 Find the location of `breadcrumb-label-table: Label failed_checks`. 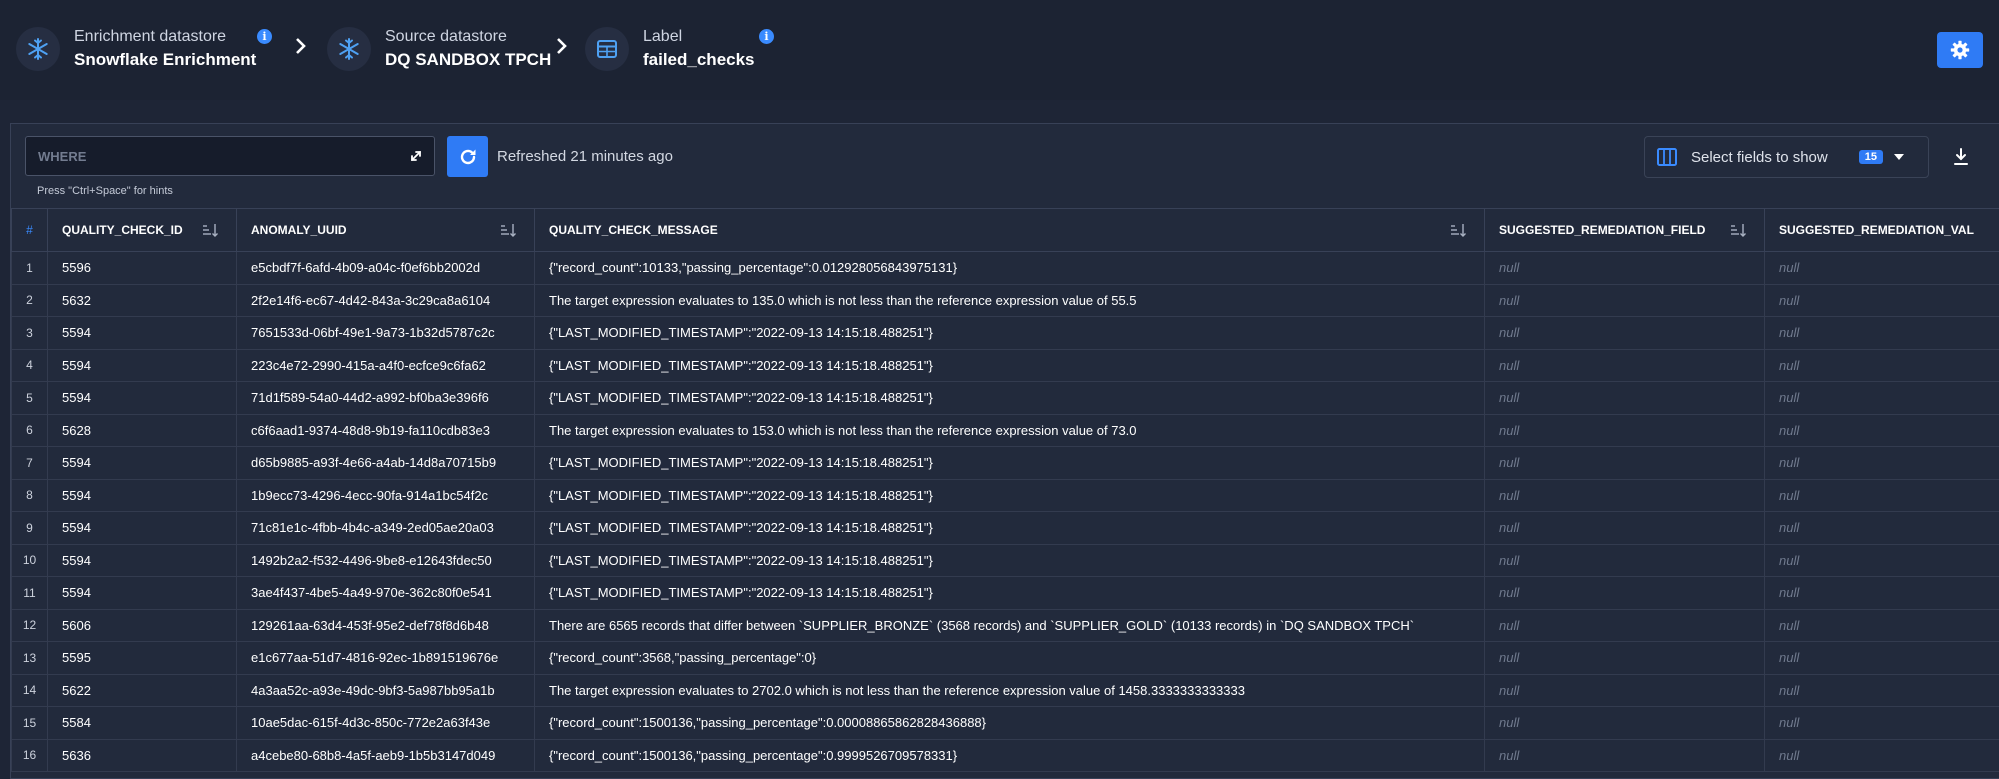

breadcrumb-label-table: Label failed_checks is located at coordinates (670, 49).